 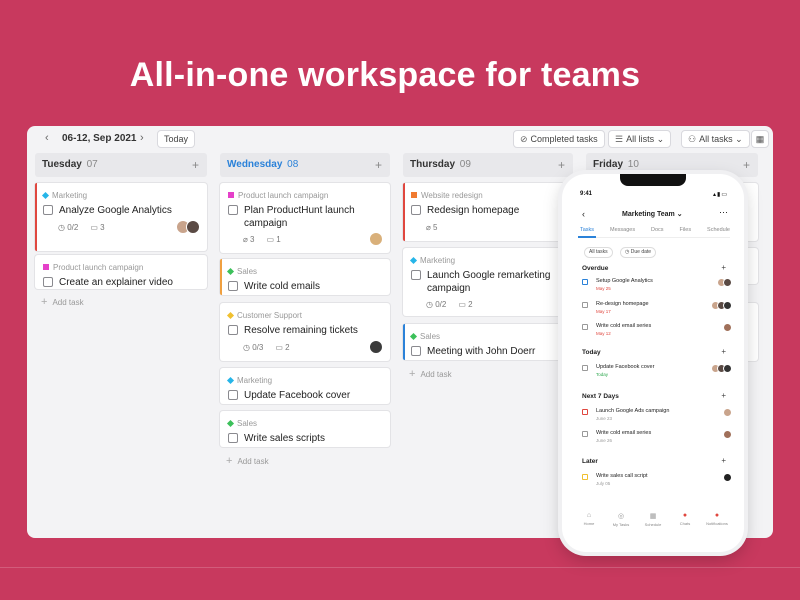 I want to click on tab-messages: Messages, so click(x=622, y=230).